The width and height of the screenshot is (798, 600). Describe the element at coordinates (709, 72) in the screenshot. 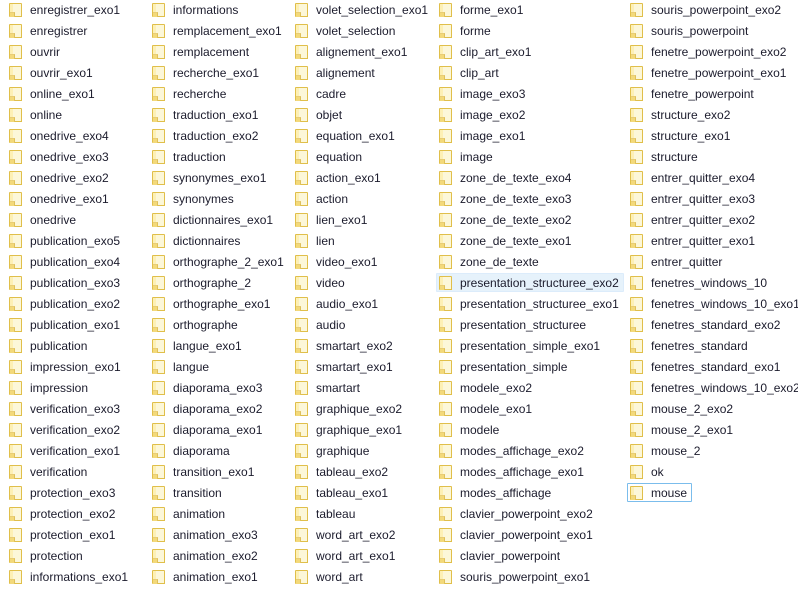

I see `folder-item: fenetre_powerpoint_exo1` at that location.